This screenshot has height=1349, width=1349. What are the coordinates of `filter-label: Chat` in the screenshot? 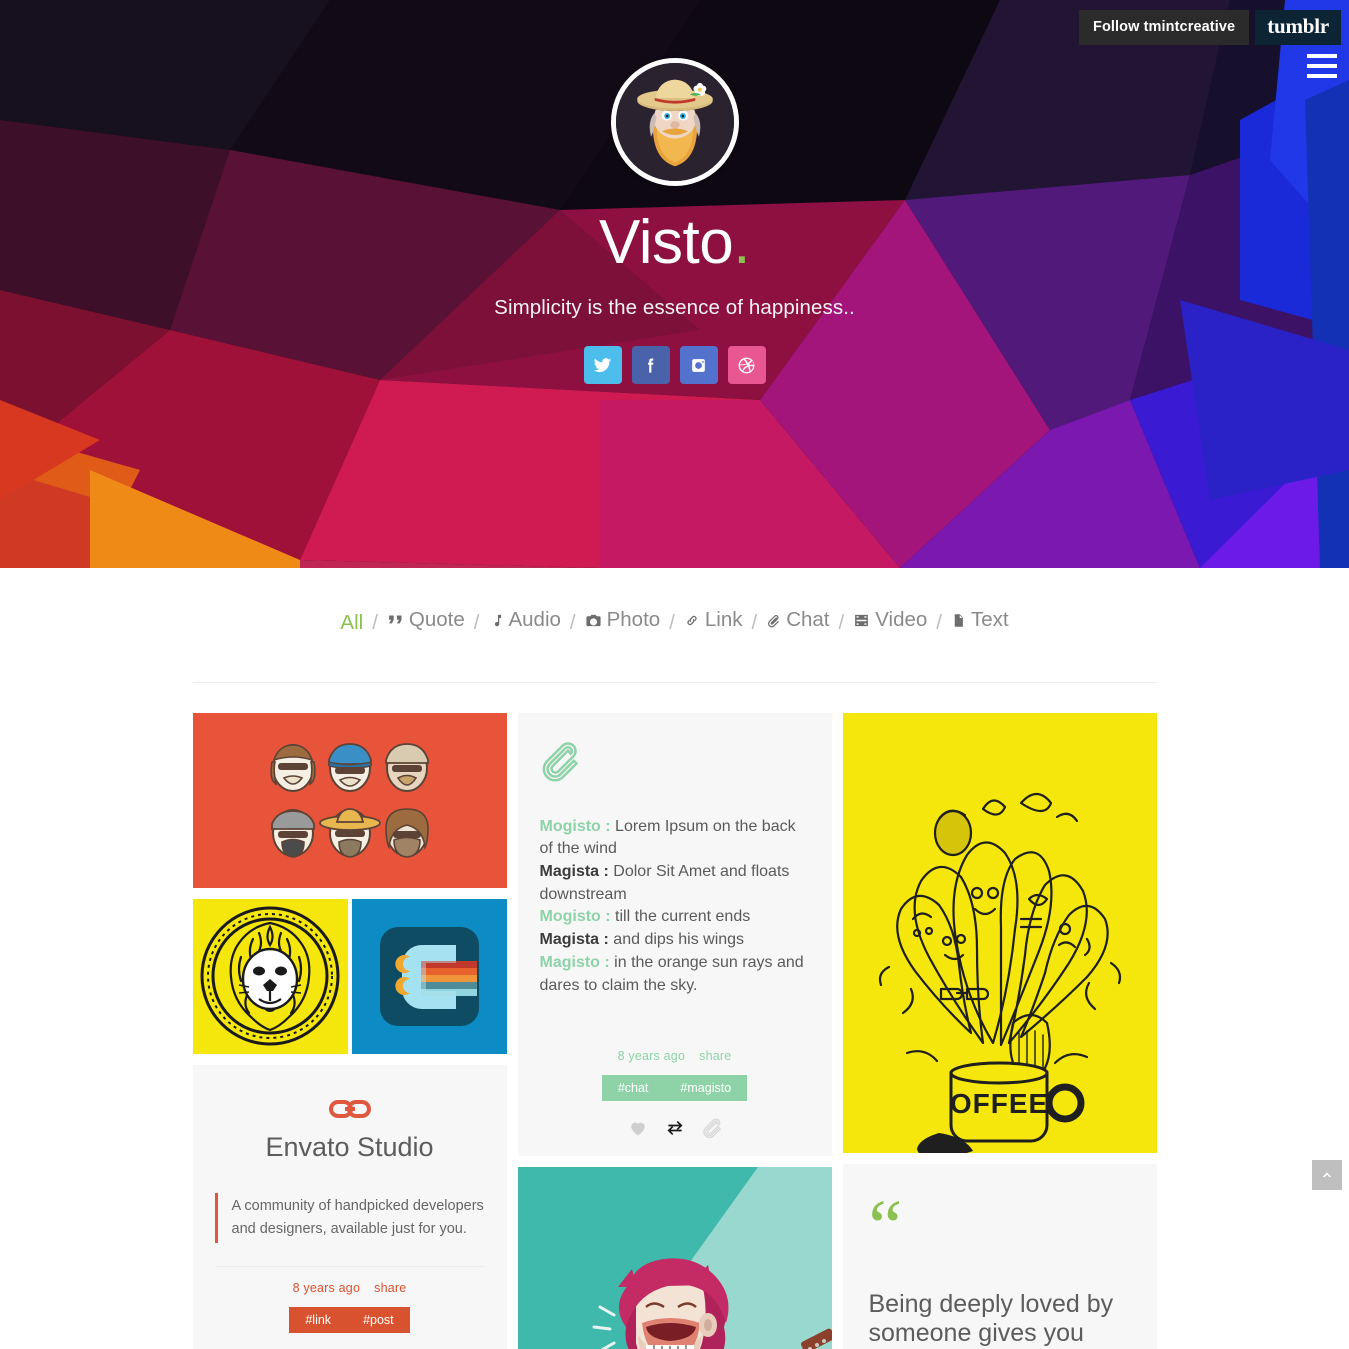 It's located at (808, 619).